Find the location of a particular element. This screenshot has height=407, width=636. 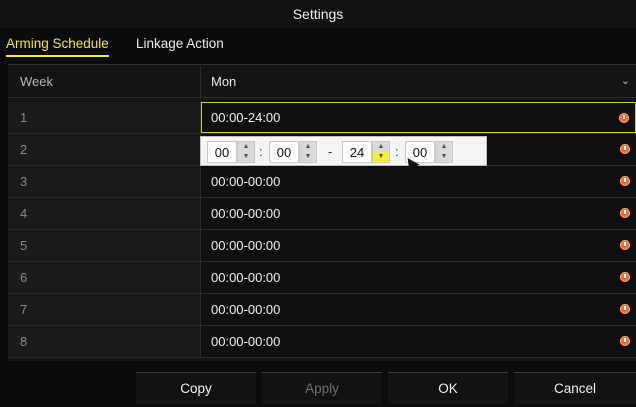

table-row: 1 00:00-24:00 is located at coordinates (322, 118).